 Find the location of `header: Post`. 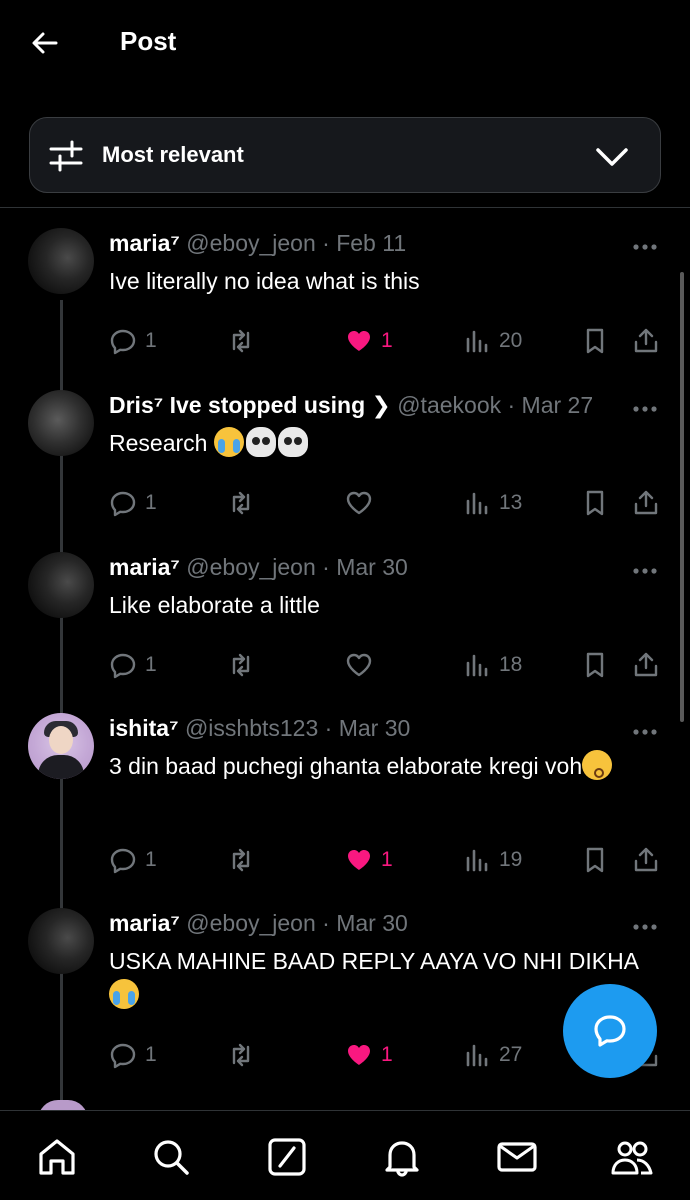

header: Post is located at coordinates (345, 45).